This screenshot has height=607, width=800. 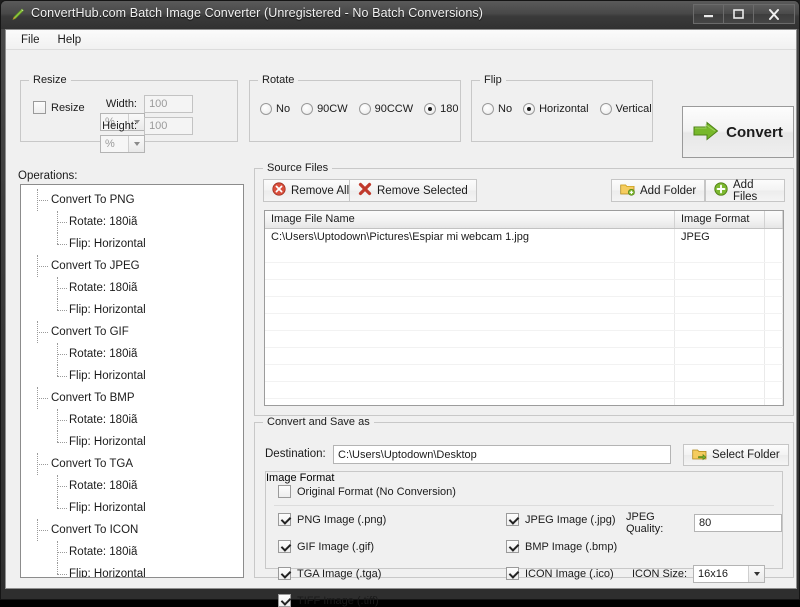 I want to click on jpeg-quality-field: JPEG Quality:, so click(x=704, y=523).